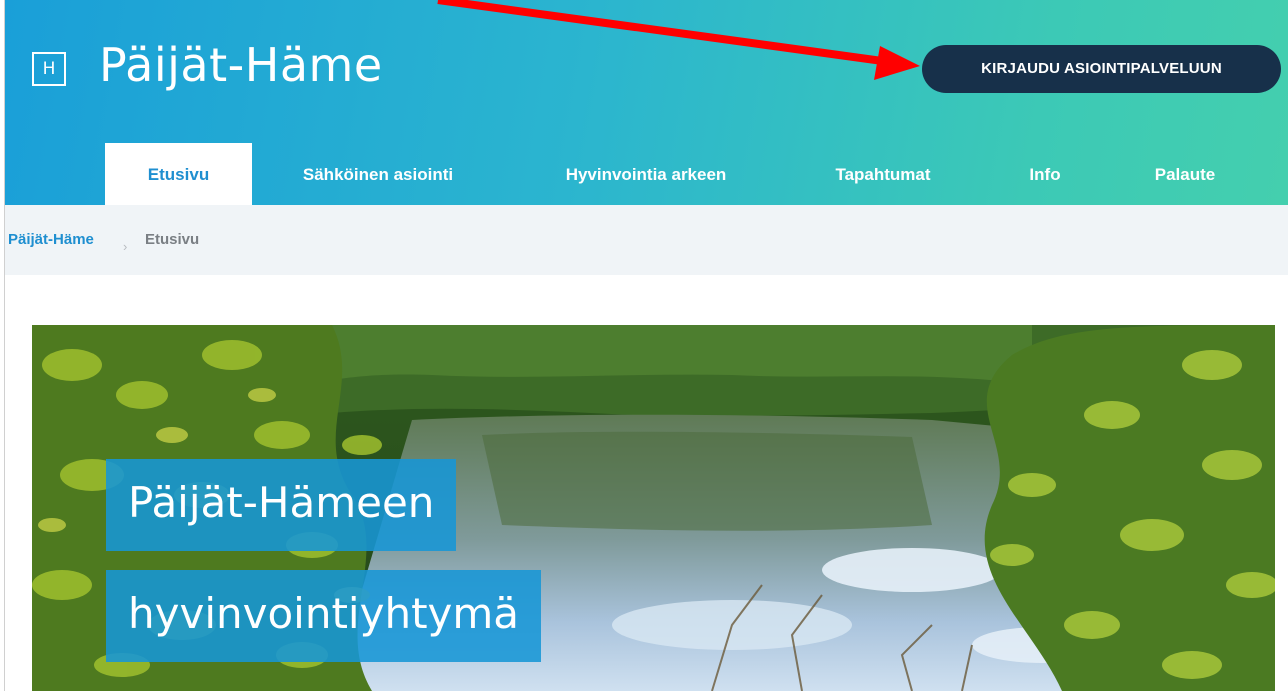  Describe the element at coordinates (883, 174) in the screenshot. I see `nav-item-tapahtumat: Tapahtumat` at that location.